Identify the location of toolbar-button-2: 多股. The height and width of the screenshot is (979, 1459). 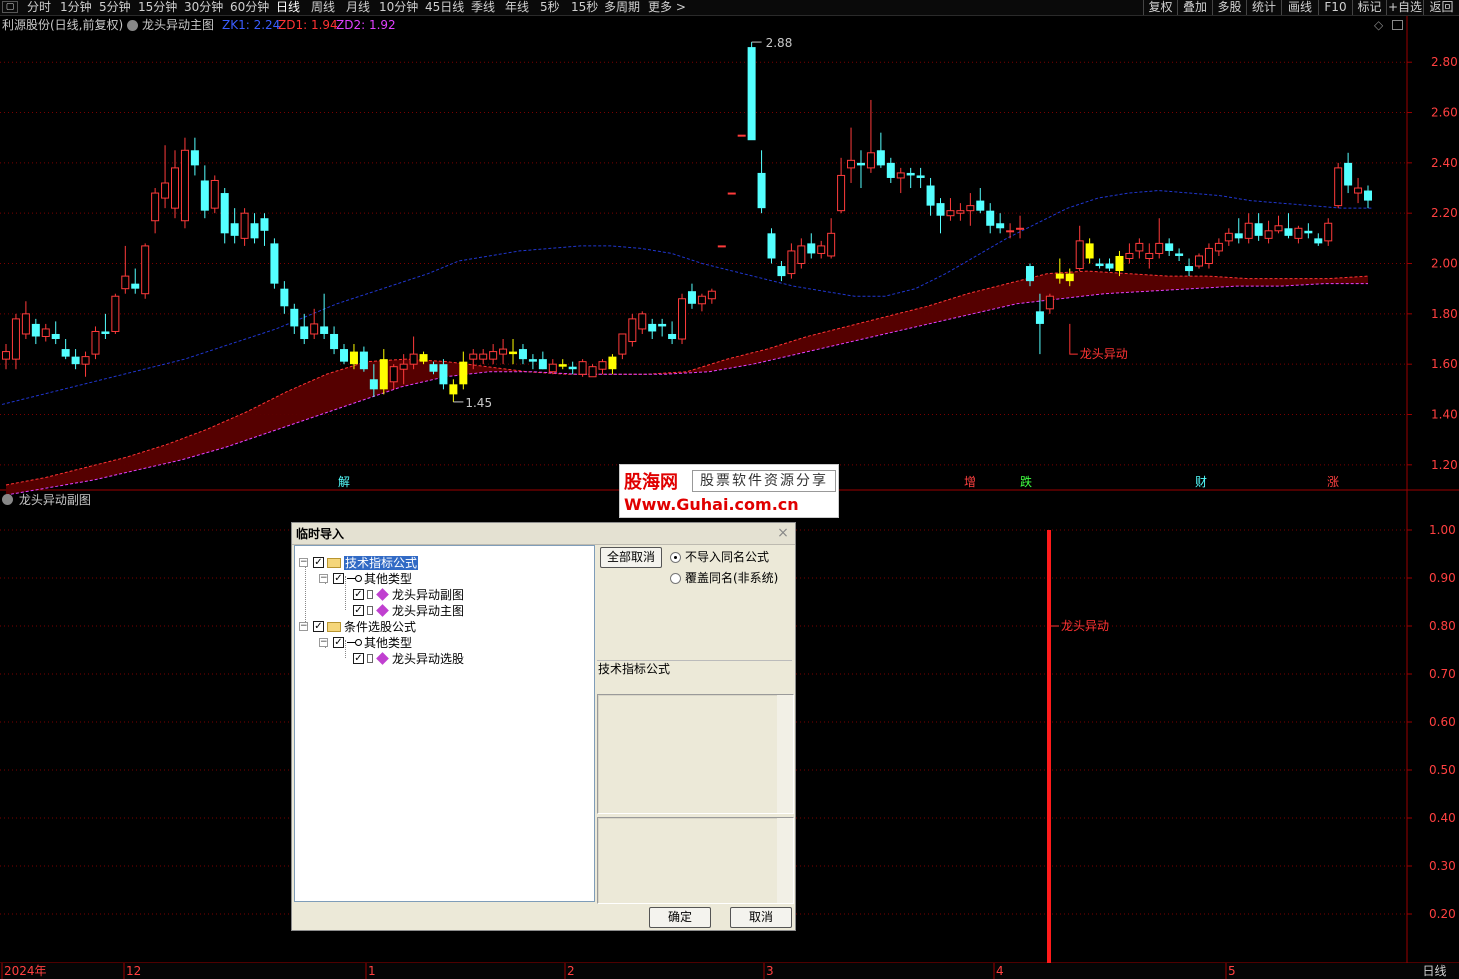
(1229, 7).